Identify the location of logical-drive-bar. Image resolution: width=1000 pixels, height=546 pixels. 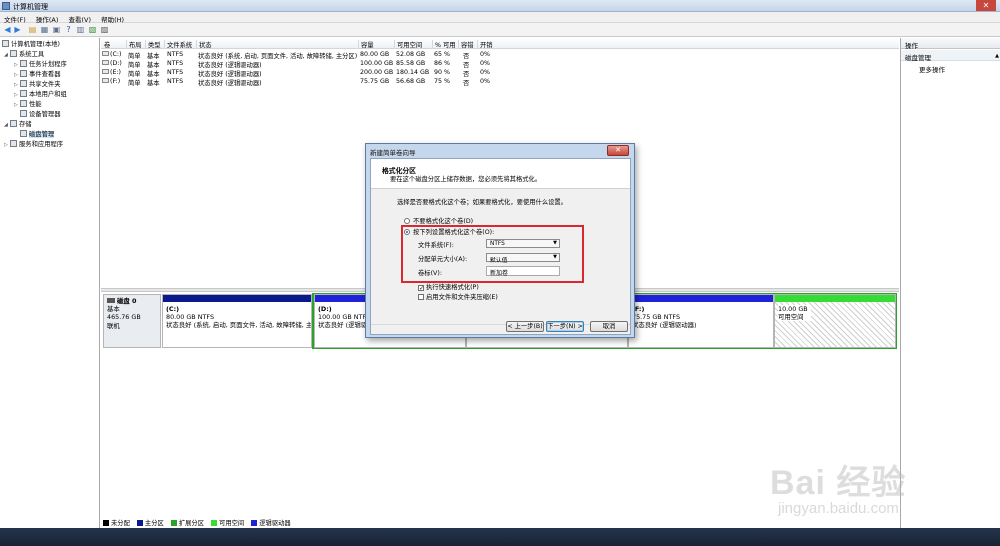
(701, 298).